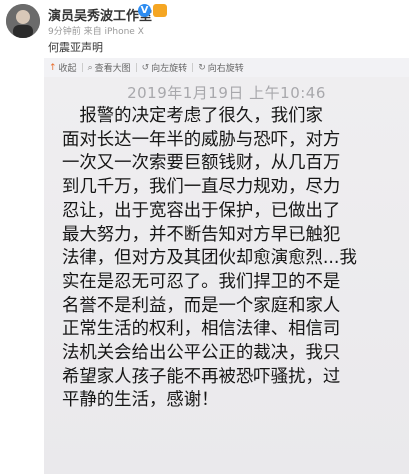 The height and width of the screenshot is (474, 413). Describe the element at coordinates (206, 29) in the screenshot. I see `post-header: 演员吴秀波工作室 V 9分钟前 来自 iPhone X 何震亚声明` at that location.